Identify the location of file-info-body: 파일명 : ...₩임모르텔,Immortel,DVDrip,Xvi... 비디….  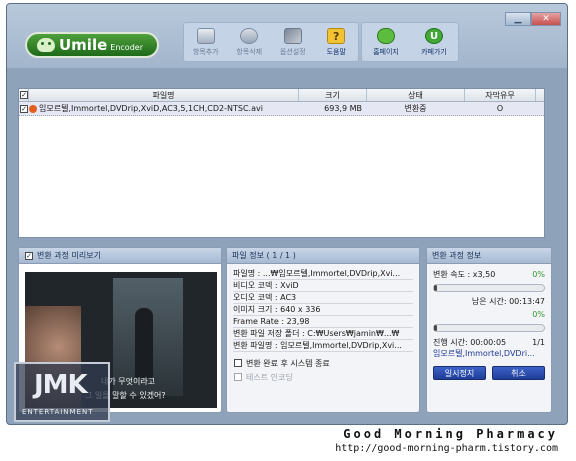
(323, 326).